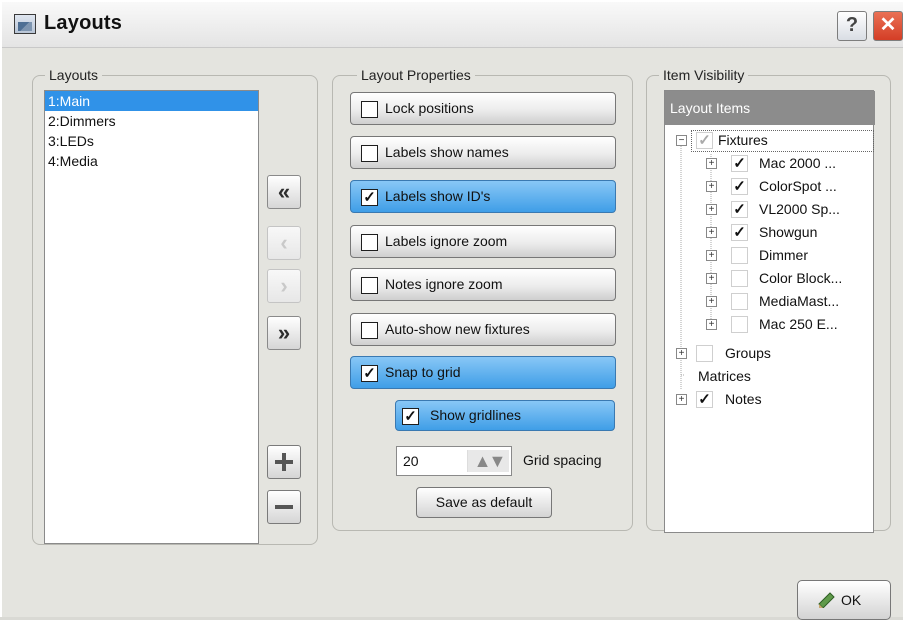 The image size is (903, 620). Describe the element at coordinates (888, 26) in the screenshot. I see `close-button: ✕` at that location.